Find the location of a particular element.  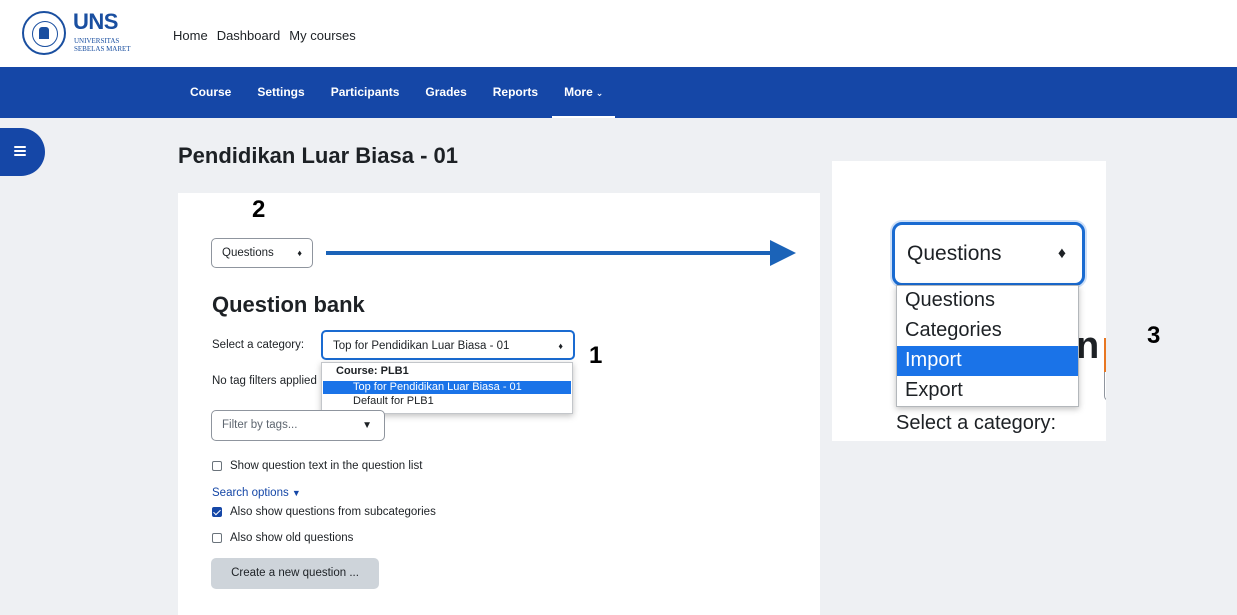

search-options-link: Search options ▼ is located at coordinates (256, 493).